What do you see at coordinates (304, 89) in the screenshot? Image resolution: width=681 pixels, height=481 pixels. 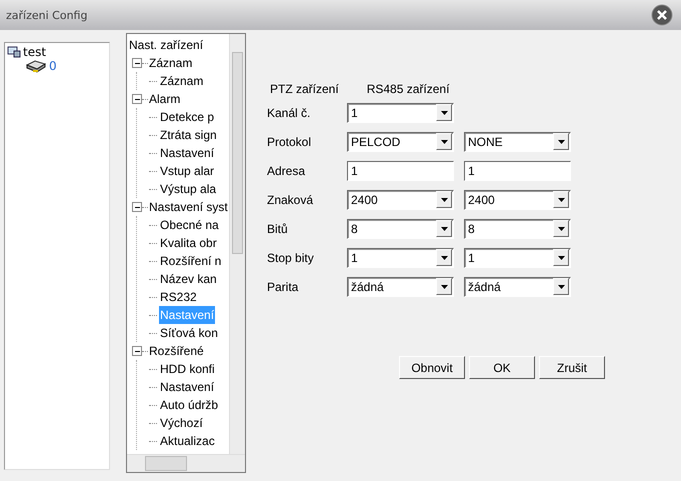 I see `column-header: PTZ zařízení` at bounding box center [304, 89].